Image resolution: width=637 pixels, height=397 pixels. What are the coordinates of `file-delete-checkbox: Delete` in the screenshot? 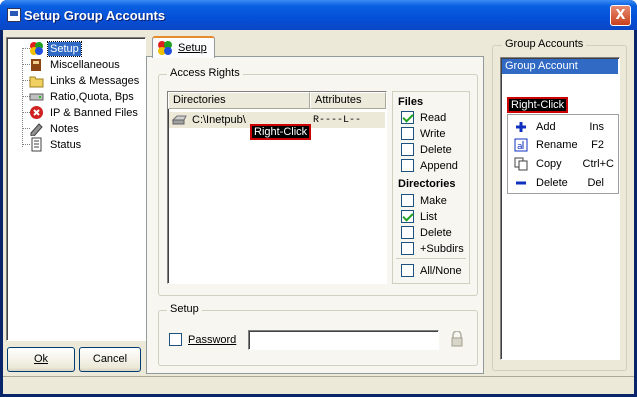 It's located at (426, 149).